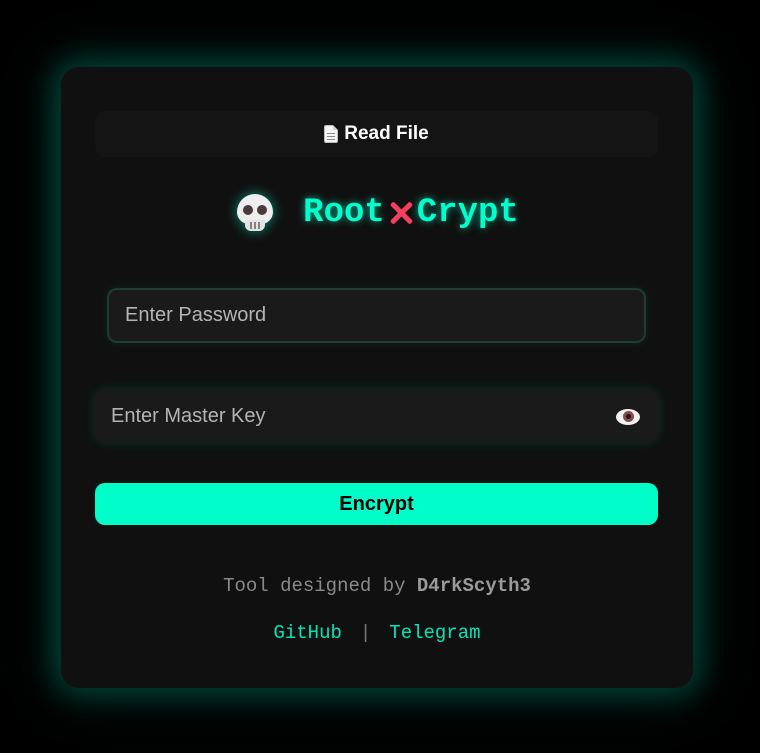 The width and height of the screenshot is (760, 753). Describe the element at coordinates (401, 213) in the screenshot. I see `cross-mark-icon` at that location.